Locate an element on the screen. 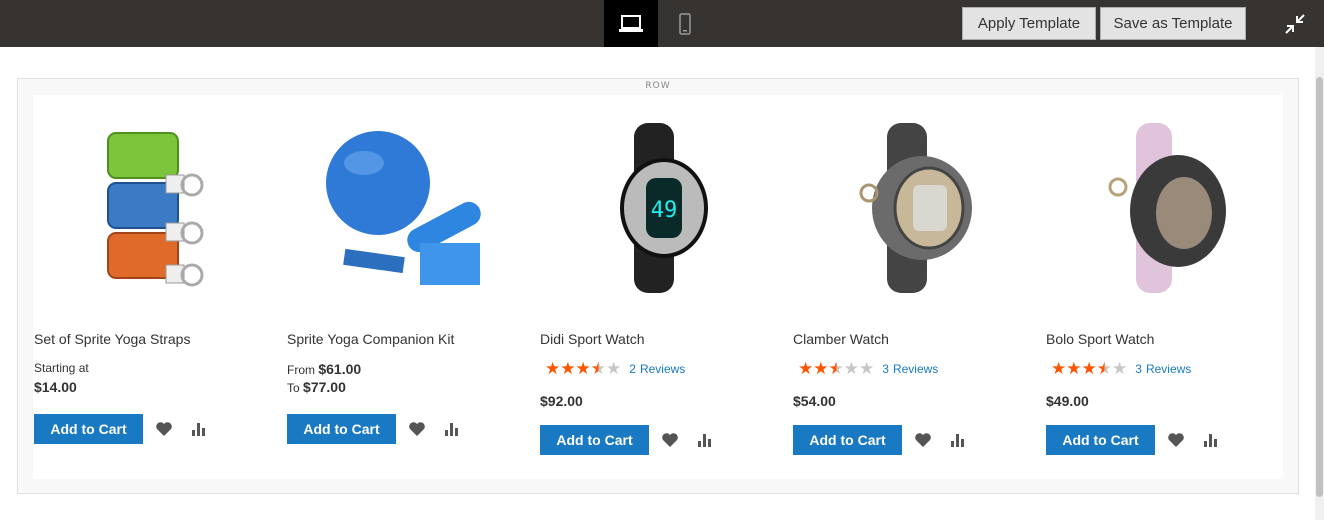 The width and height of the screenshot is (1324, 520). desktop-view-icon is located at coordinates (631, 23).